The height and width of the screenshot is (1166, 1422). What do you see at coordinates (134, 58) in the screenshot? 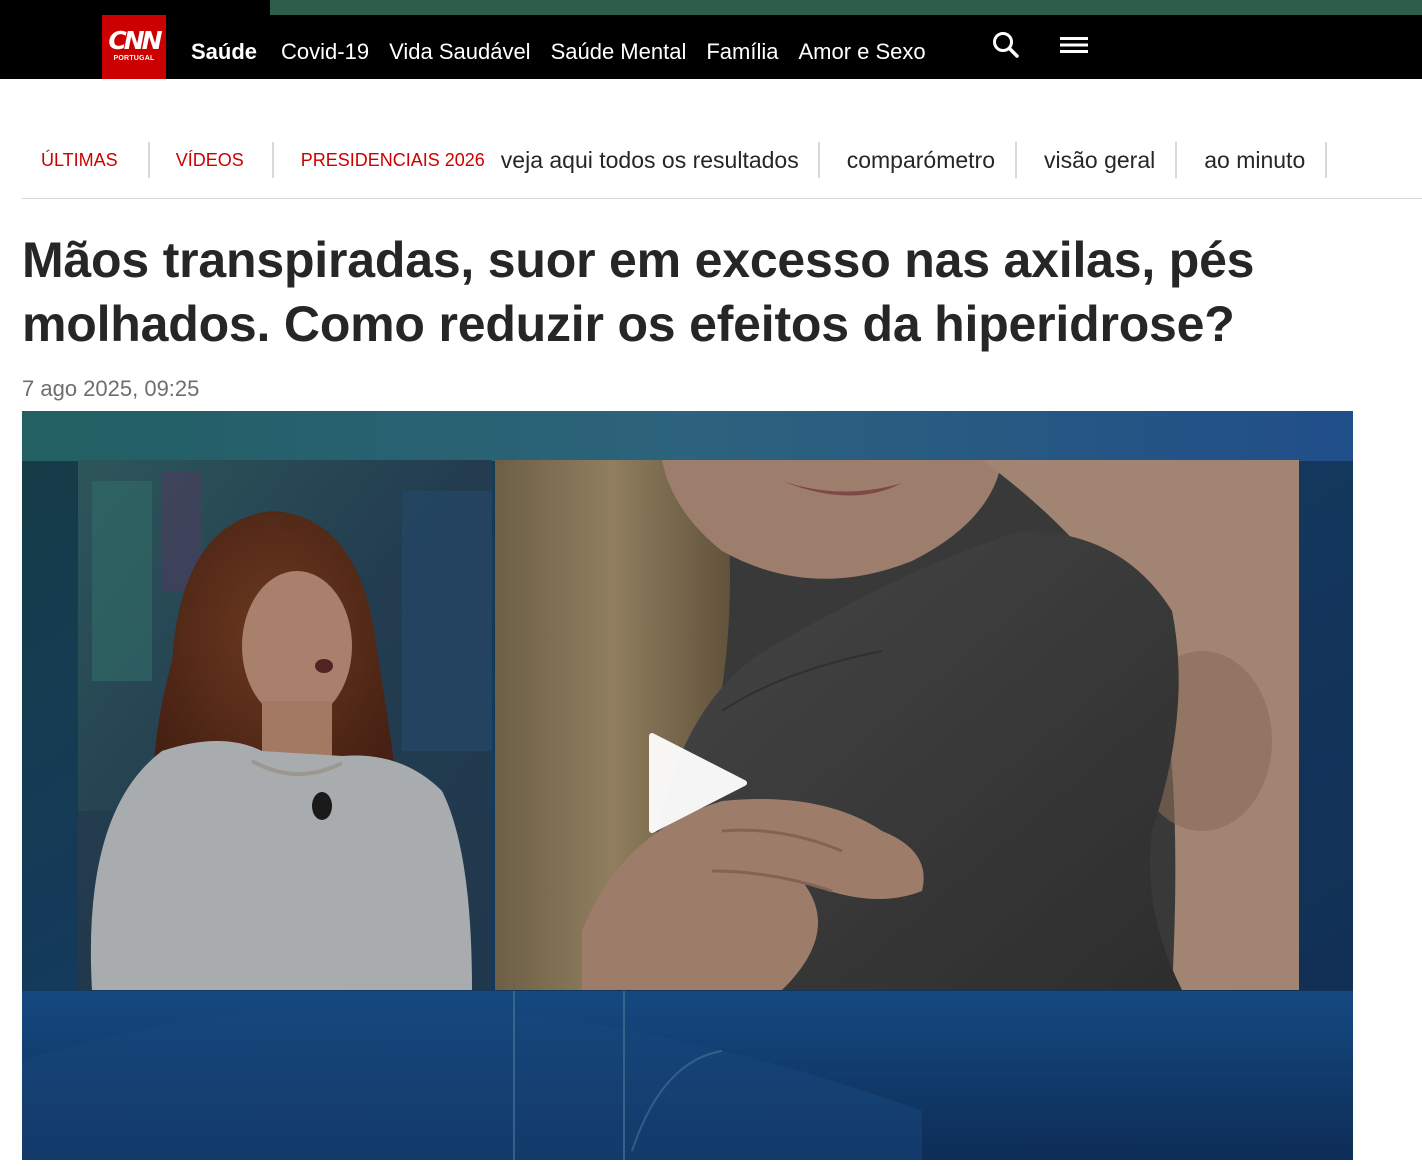
I see `logo-subtext: PORTUGAL` at bounding box center [134, 58].